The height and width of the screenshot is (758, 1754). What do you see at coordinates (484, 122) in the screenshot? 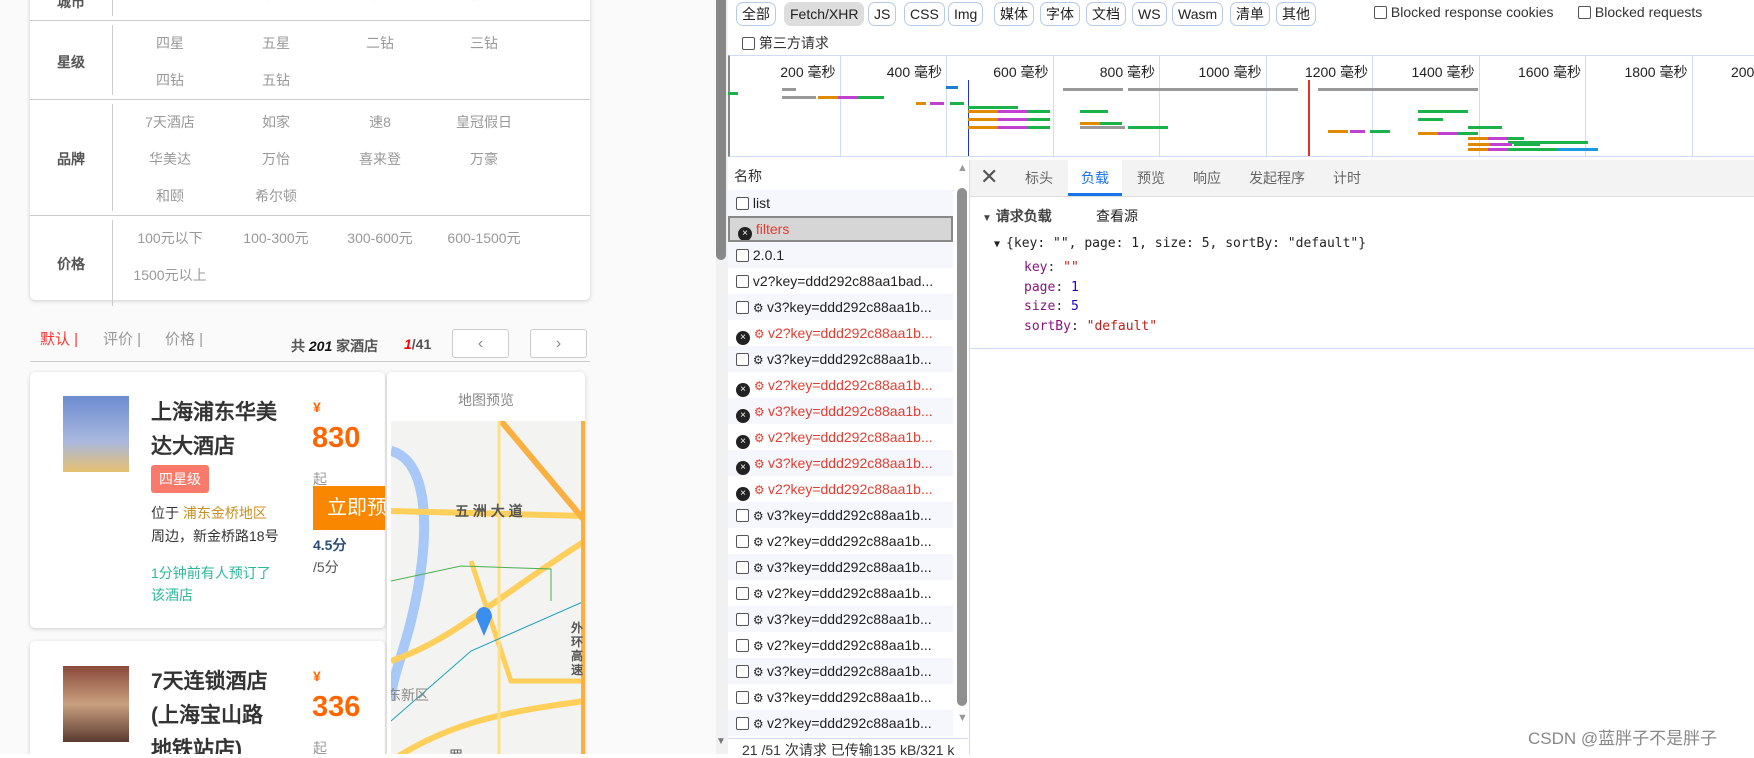
I see `filter-option: 皇冠假日` at bounding box center [484, 122].